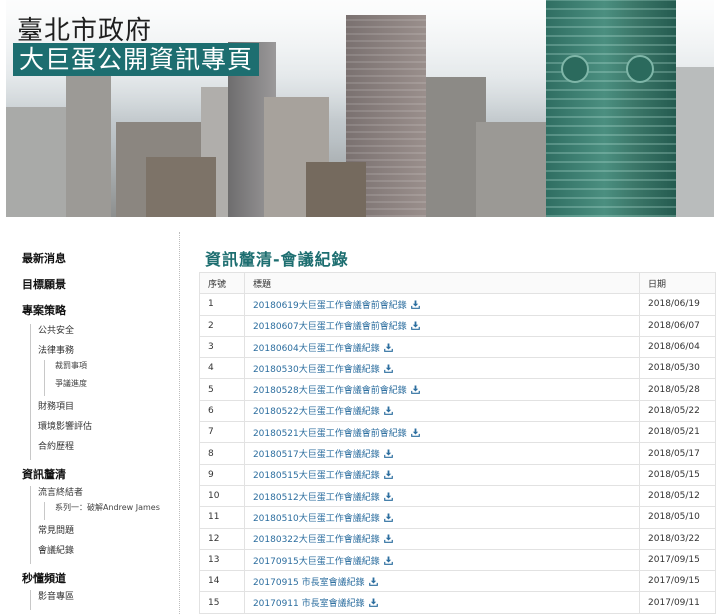 Image resolution: width=720 pixels, height=614 pixels. What do you see at coordinates (222, 283) in the screenshot?
I see `column-header-no: 序號` at bounding box center [222, 283].